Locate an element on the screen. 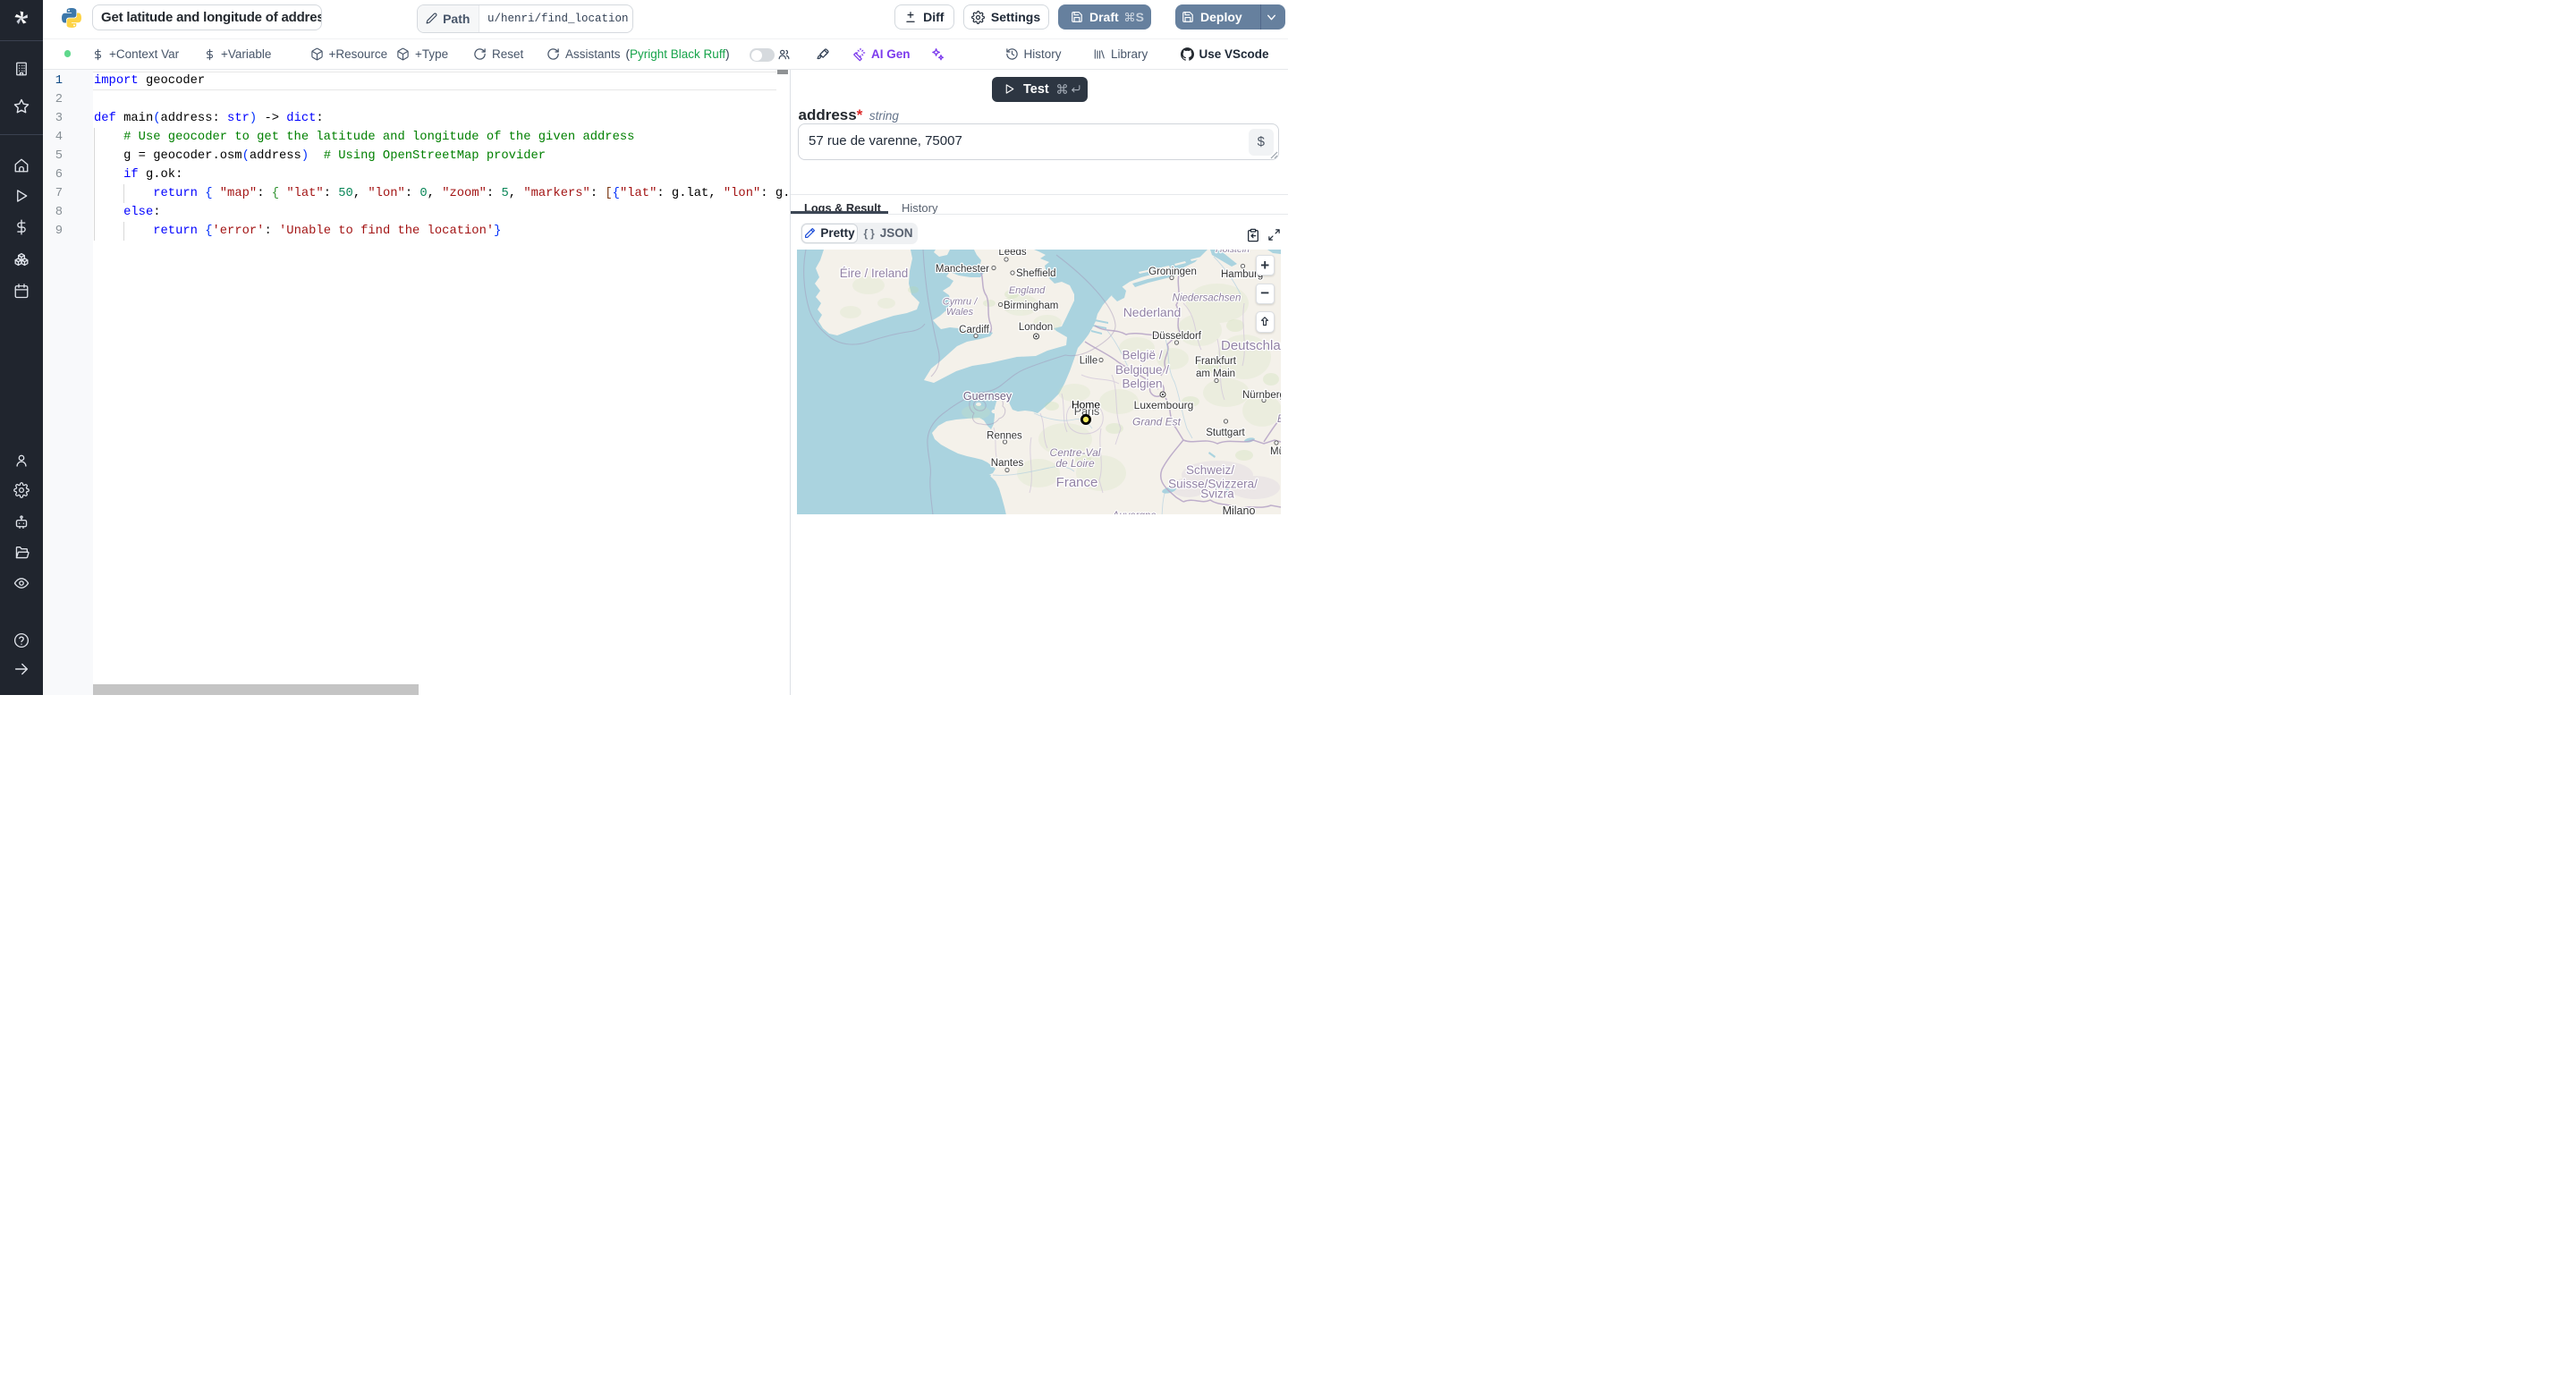 Image resolution: width=2576 pixels, height=1390 pixels. svg-text: Düsseldorf is located at coordinates (1177, 336).